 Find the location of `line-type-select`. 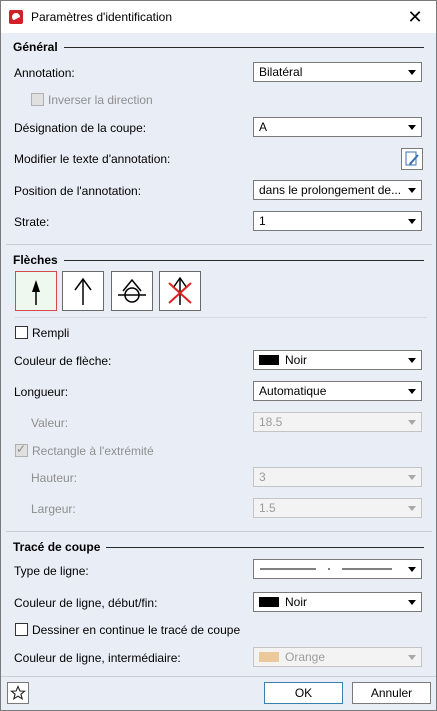

line-type-select is located at coordinates (337, 569).